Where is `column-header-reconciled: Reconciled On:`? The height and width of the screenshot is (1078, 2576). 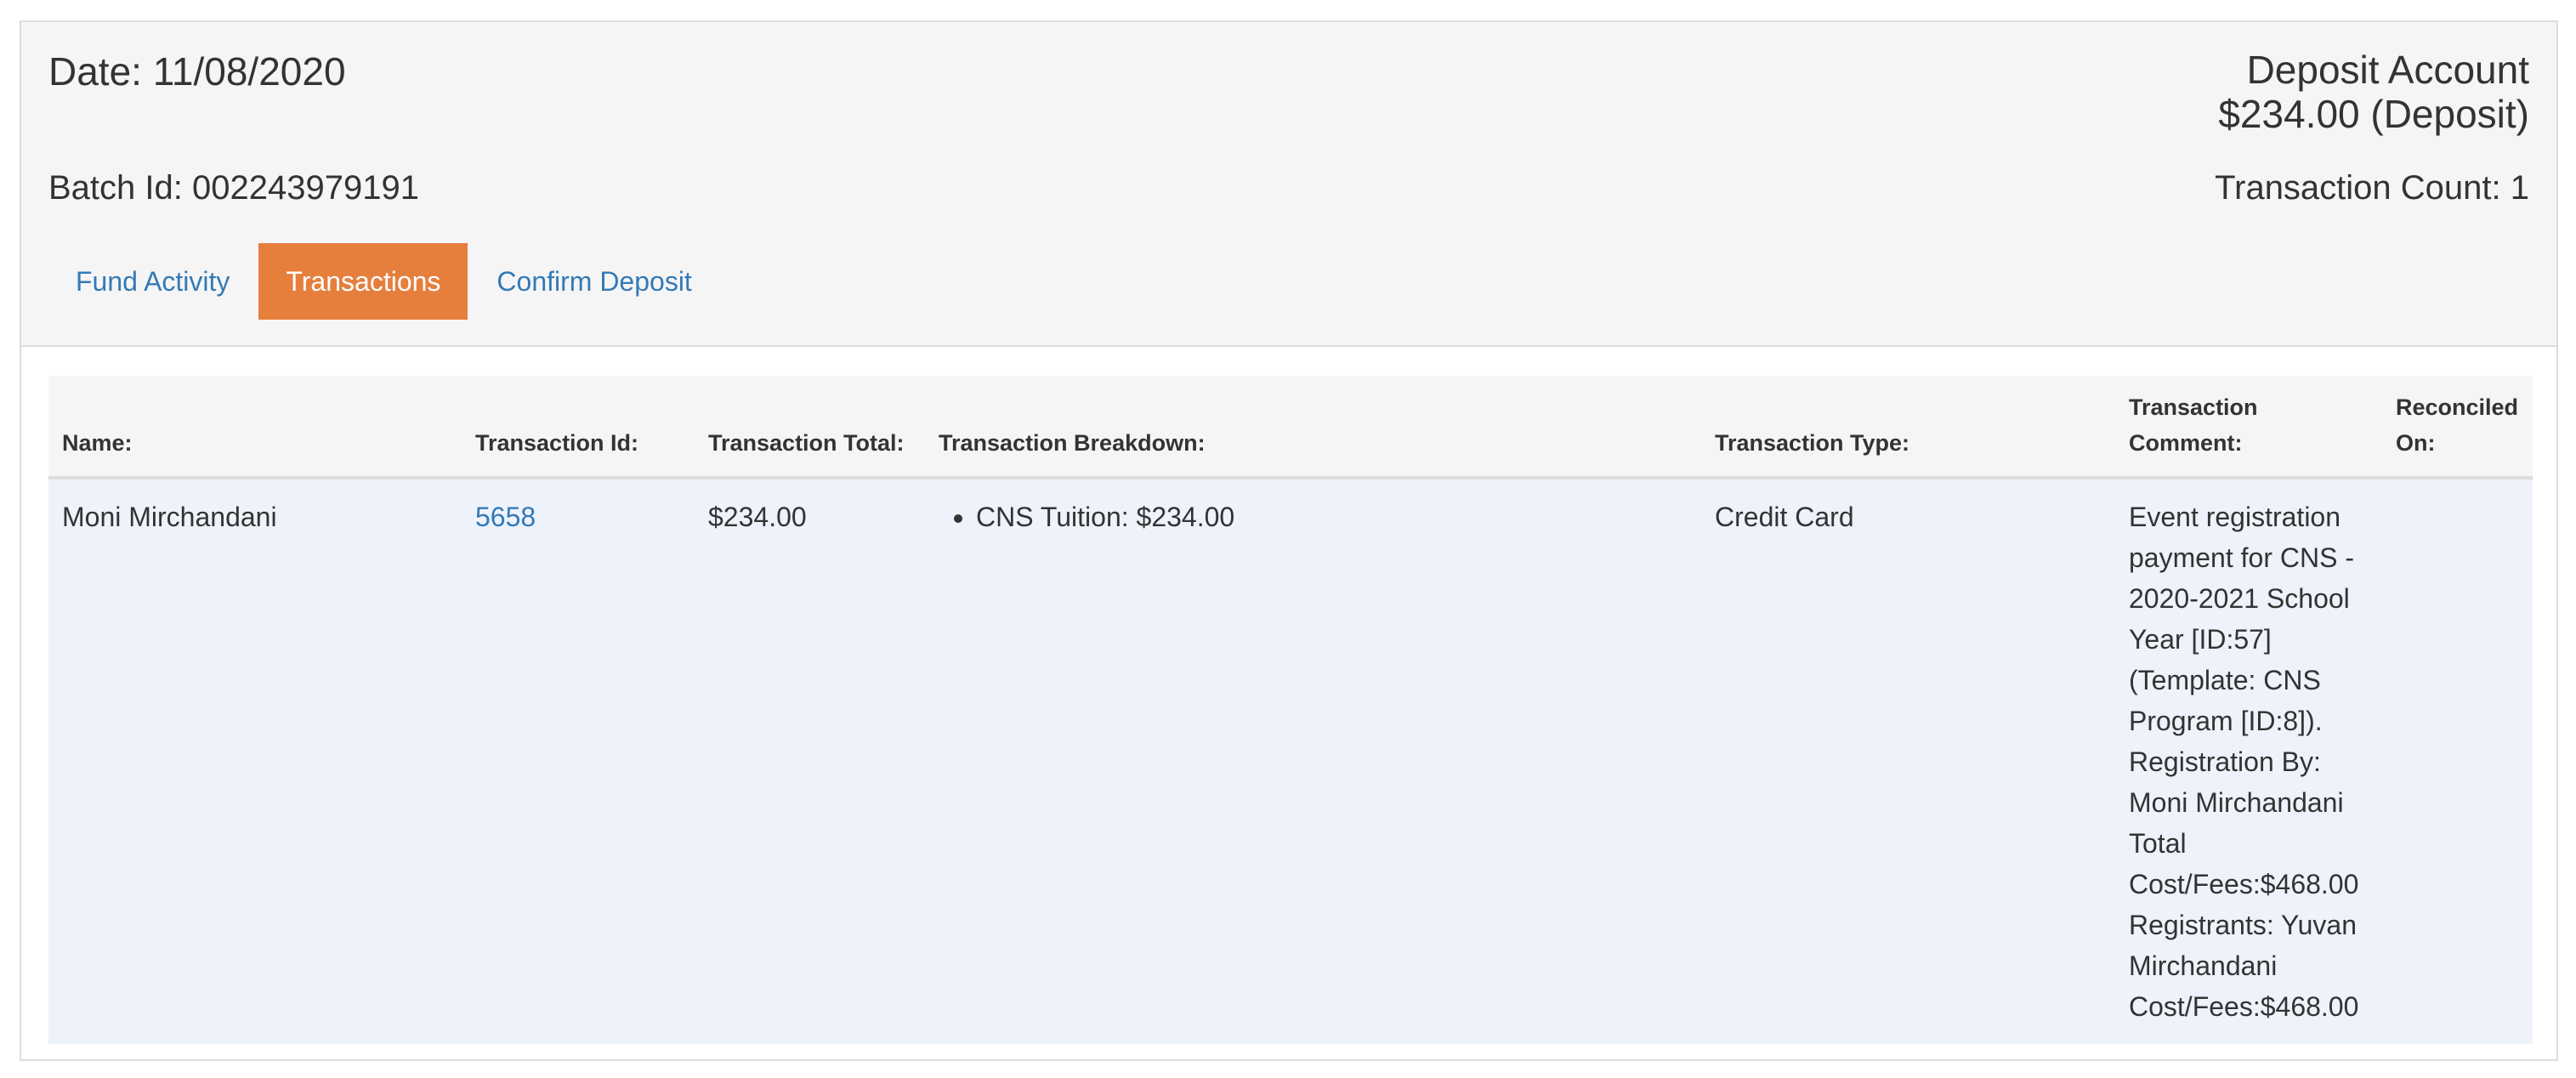
column-header-reconciled: Reconciled On: is located at coordinates (2458, 428).